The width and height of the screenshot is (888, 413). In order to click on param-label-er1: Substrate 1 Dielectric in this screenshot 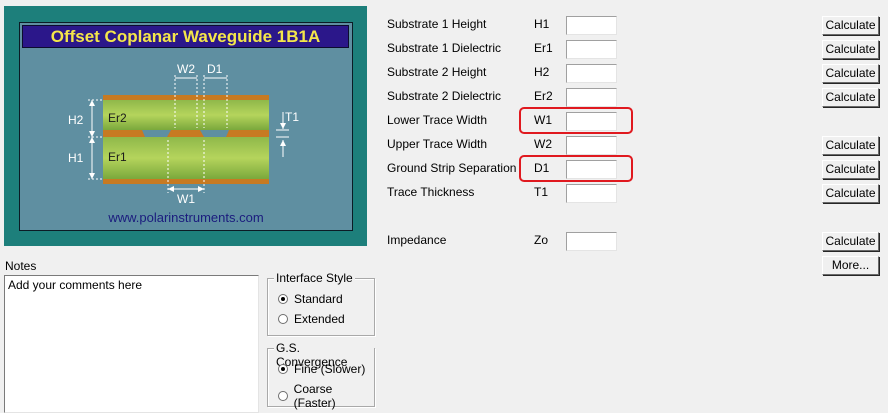, I will do `click(444, 48)`.